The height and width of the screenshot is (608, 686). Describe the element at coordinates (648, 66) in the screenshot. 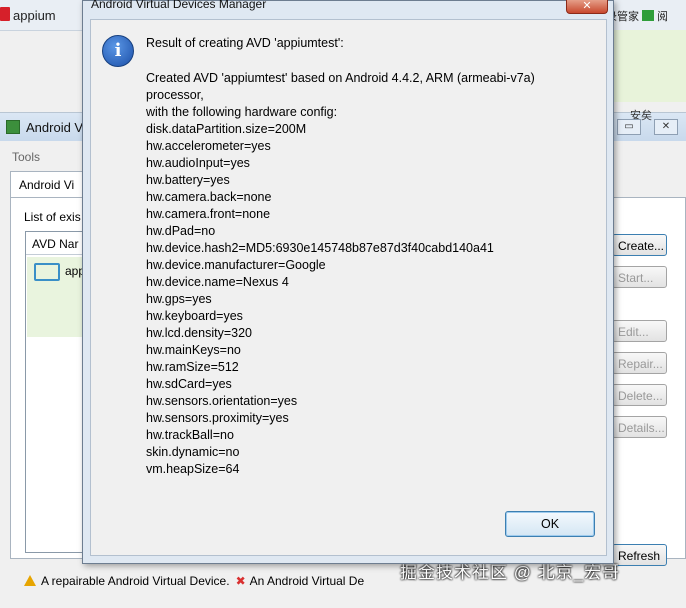

I see `browser-side-panel` at that location.